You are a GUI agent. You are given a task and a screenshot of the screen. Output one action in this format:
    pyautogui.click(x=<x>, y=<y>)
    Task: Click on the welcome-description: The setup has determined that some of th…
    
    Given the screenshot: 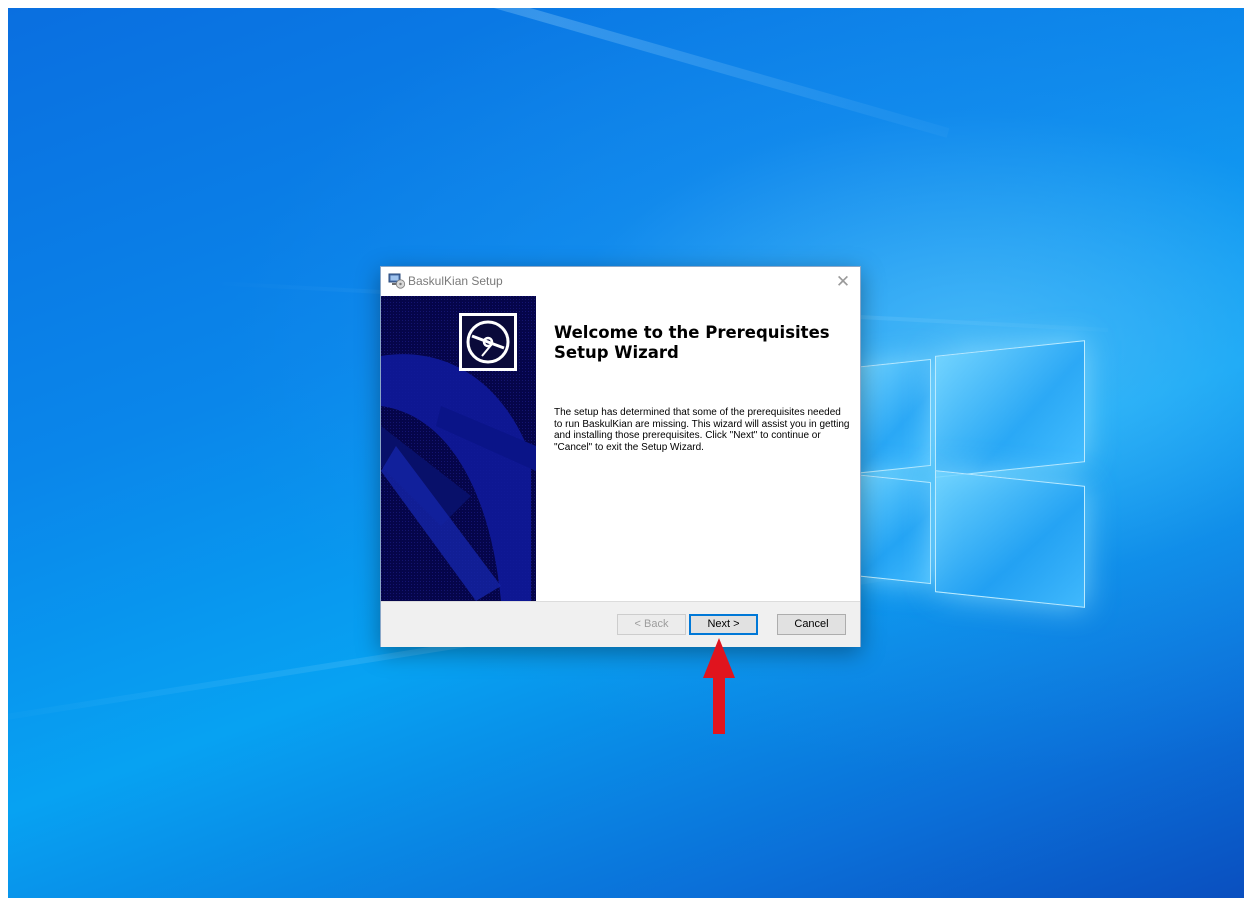 What is the action you would take?
    pyautogui.click(x=702, y=430)
    